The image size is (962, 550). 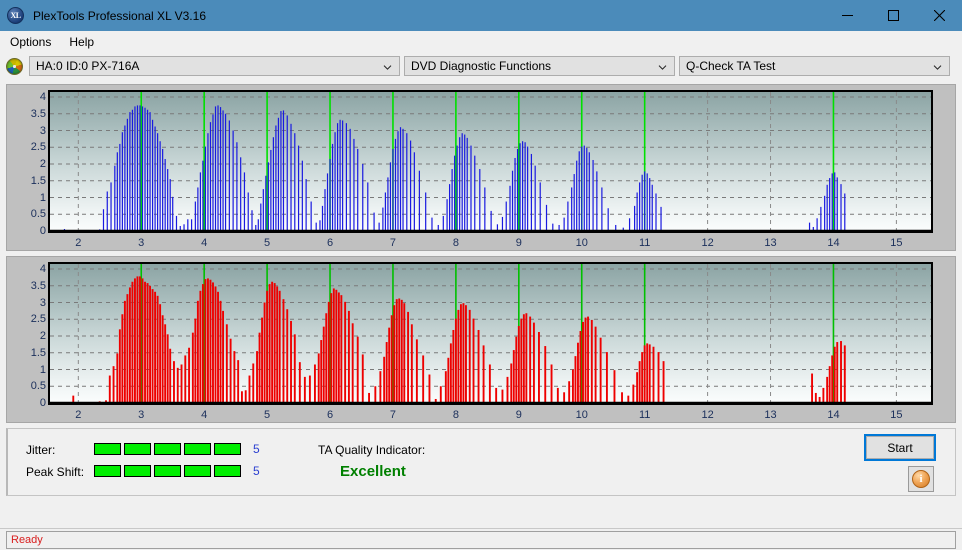 What do you see at coordinates (481, 15) in the screenshot?
I see `title-bar: XL PlexTools Professional XL V3.16` at bounding box center [481, 15].